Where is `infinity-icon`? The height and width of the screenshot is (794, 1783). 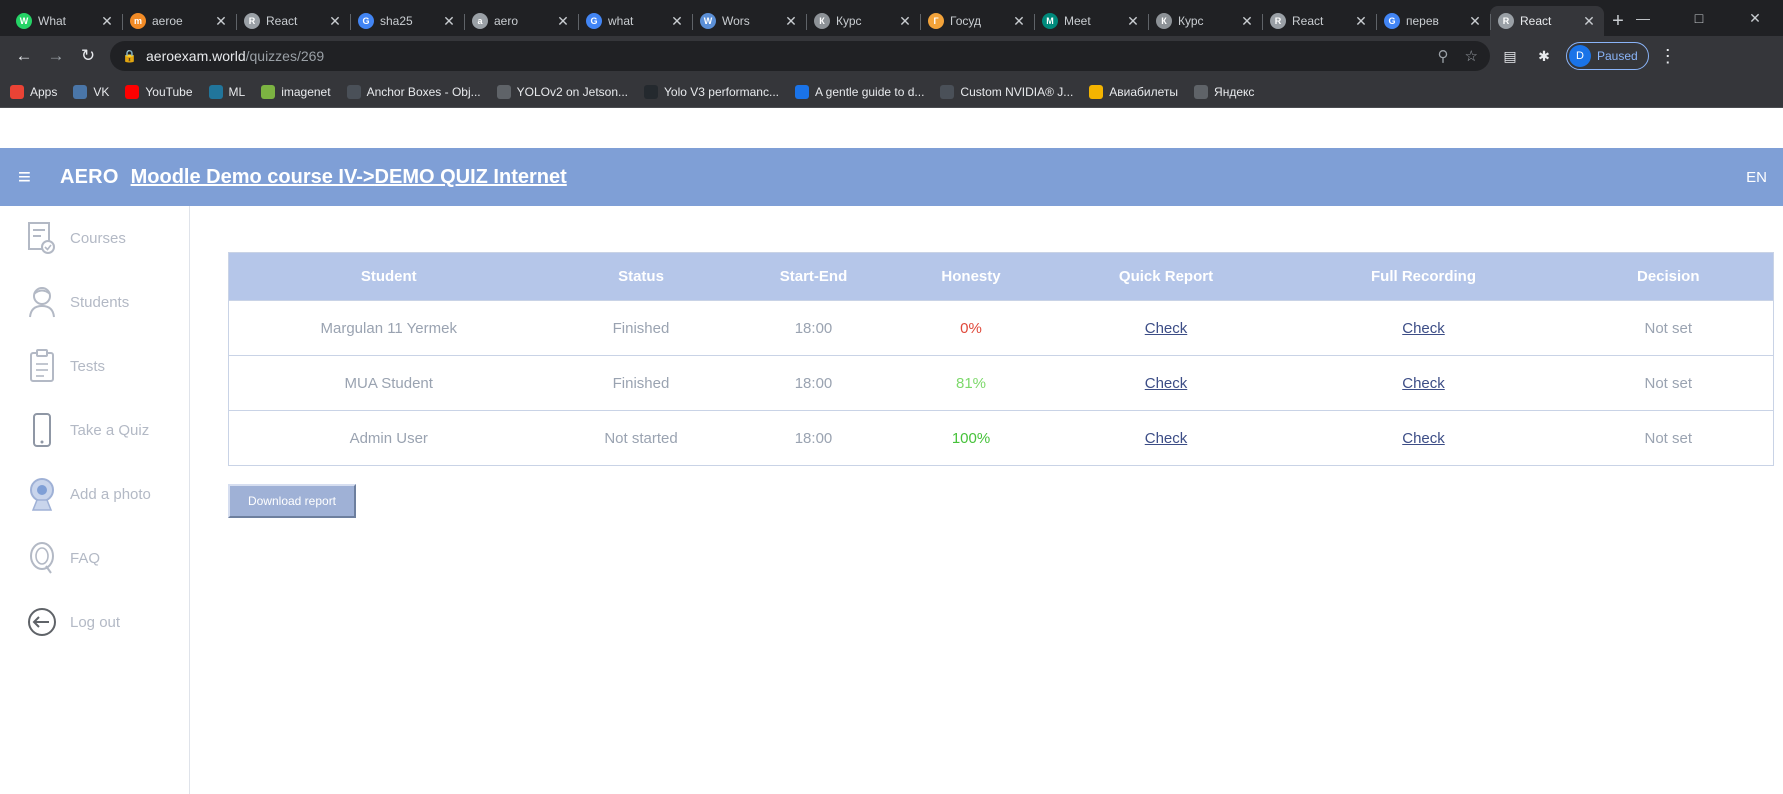
infinity-icon is located at coordinates (353, 91).